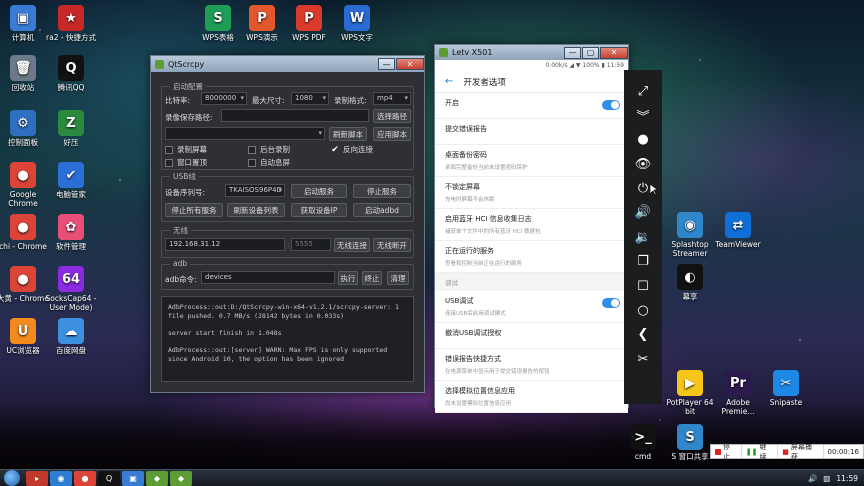 This screenshot has width=864, height=486. What do you see at coordinates (186, 64) in the screenshot?
I see `window-title: QtScrcpy` at bounding box center [186, 64].